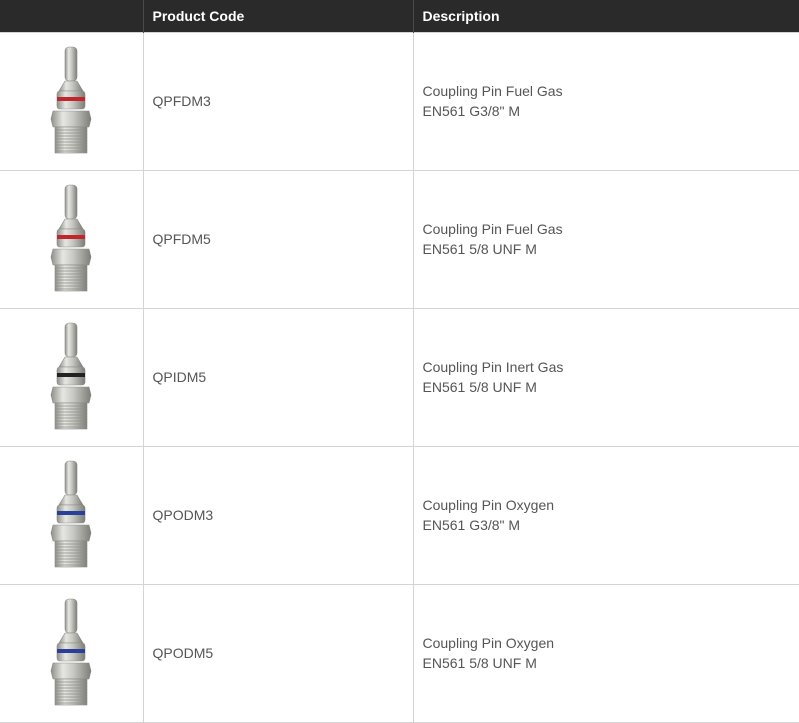  What do you see at coordinates (278, 377) in the screenshot?
I see `product-code: QPIDM5` at bounding box center [278, 377].